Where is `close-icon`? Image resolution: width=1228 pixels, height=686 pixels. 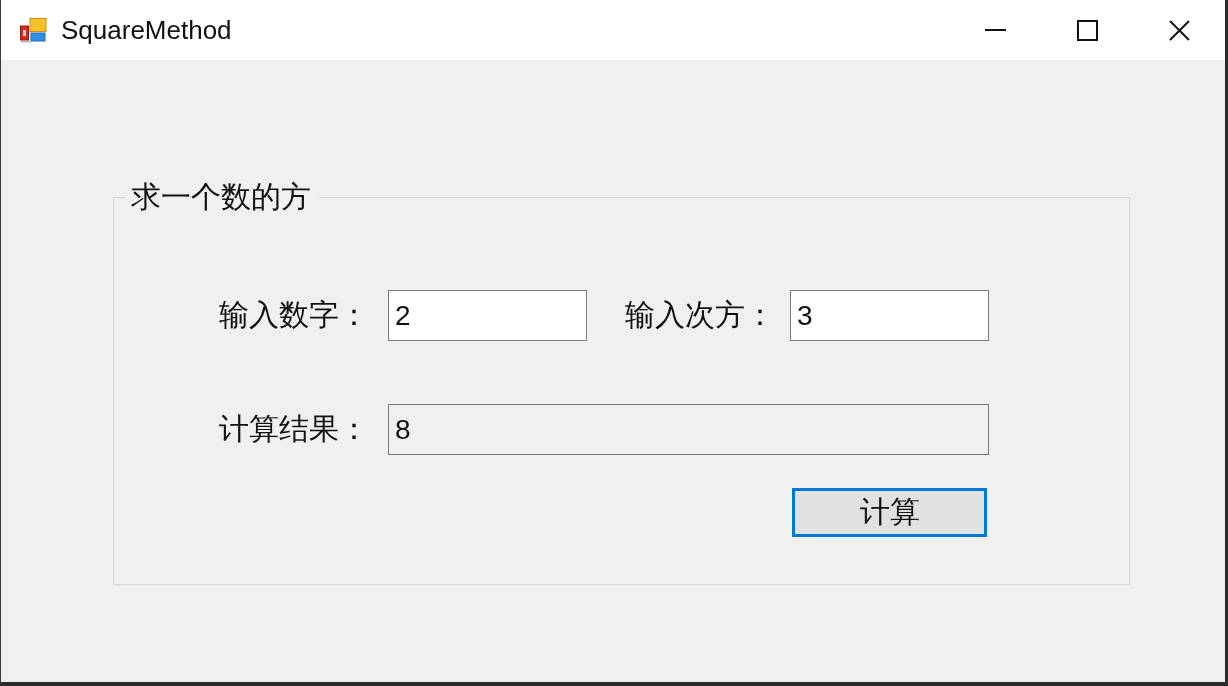 close-icon is located at coordinates (1179, 30).